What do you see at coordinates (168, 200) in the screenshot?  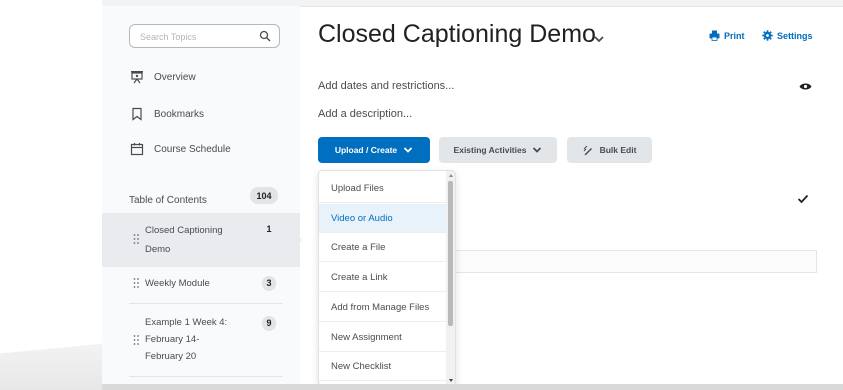 I see `toc-label: Table of Contents` at bounding box center [168, 200].